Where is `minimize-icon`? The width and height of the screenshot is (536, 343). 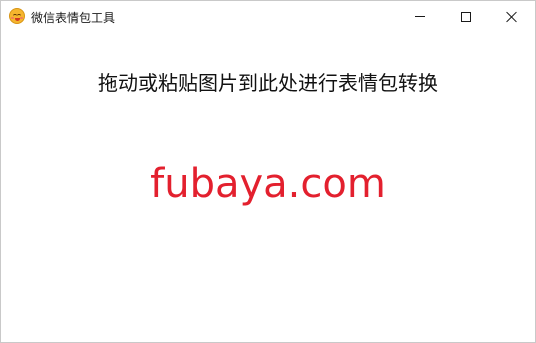
minimize-icon is located at coordinates (420, 16).